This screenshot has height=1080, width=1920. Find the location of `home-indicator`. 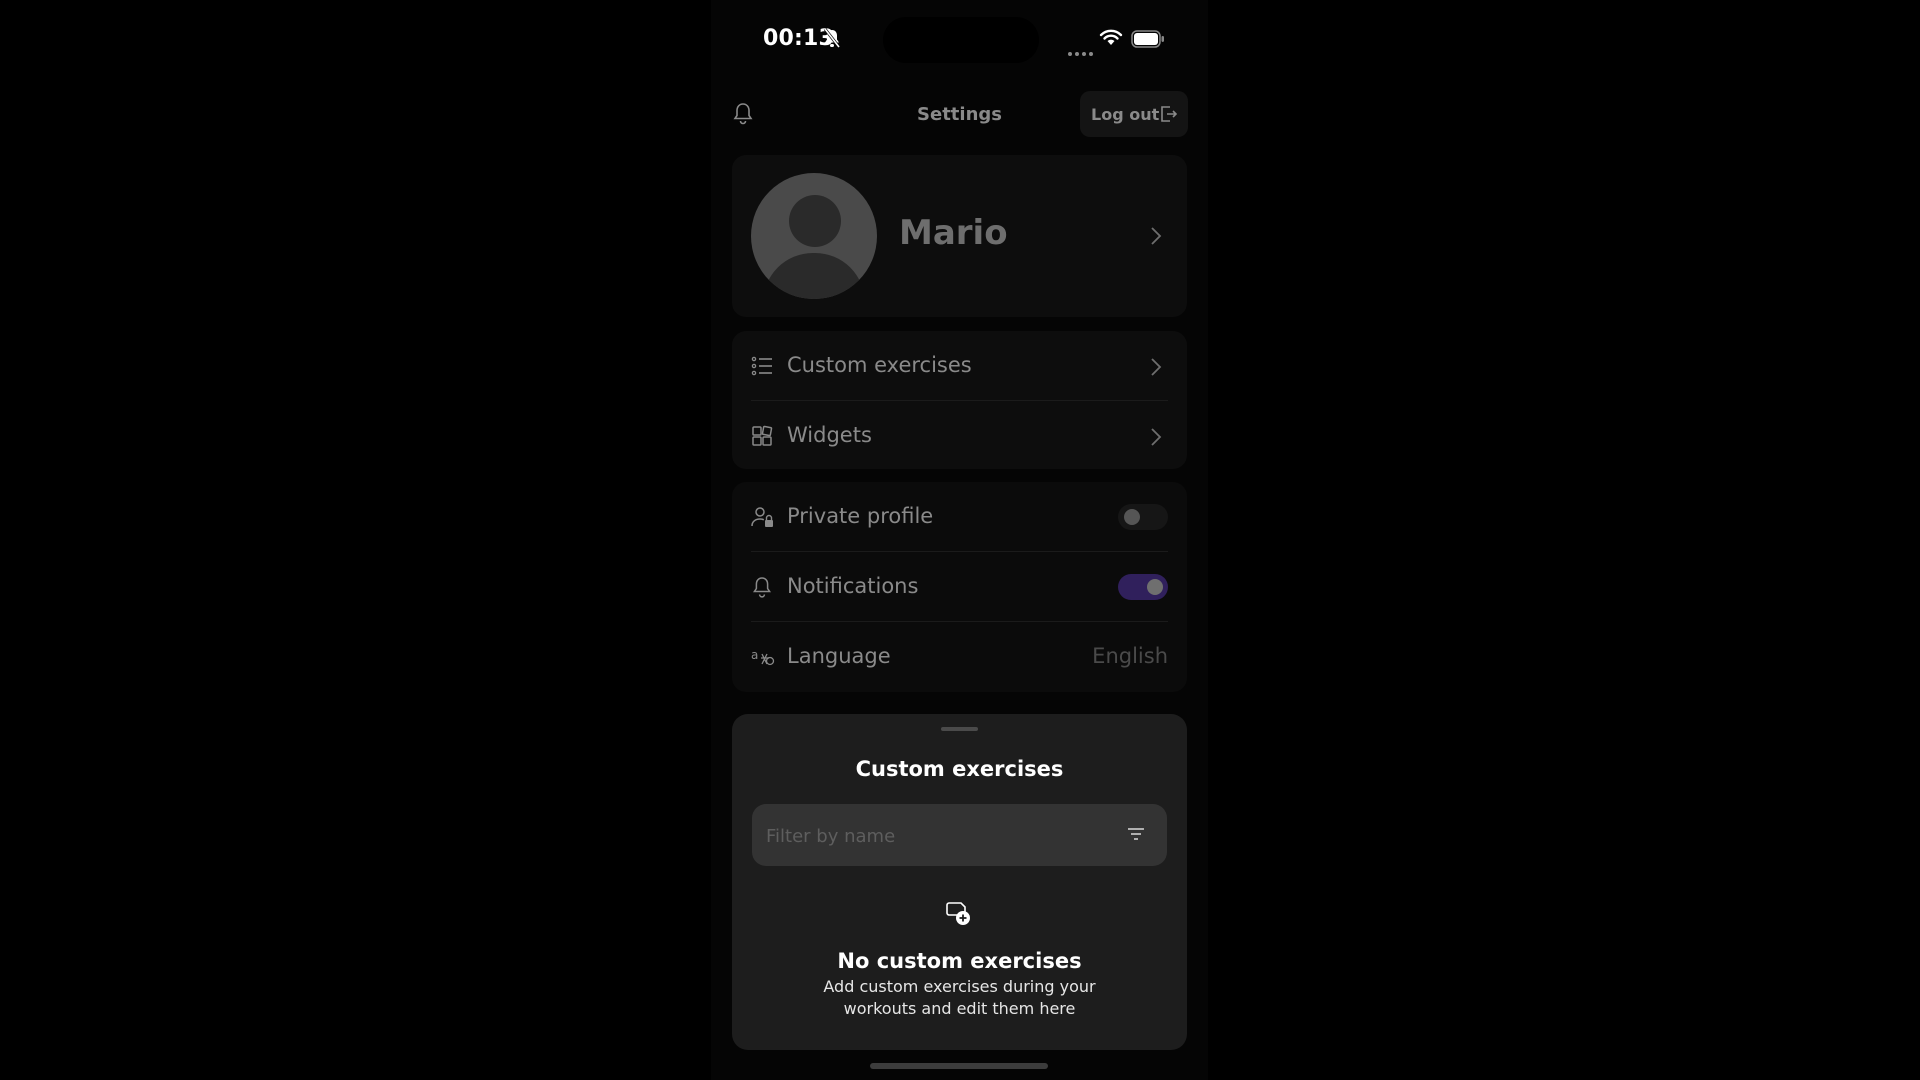

home-indicator is located at coordinates (959, 1066).